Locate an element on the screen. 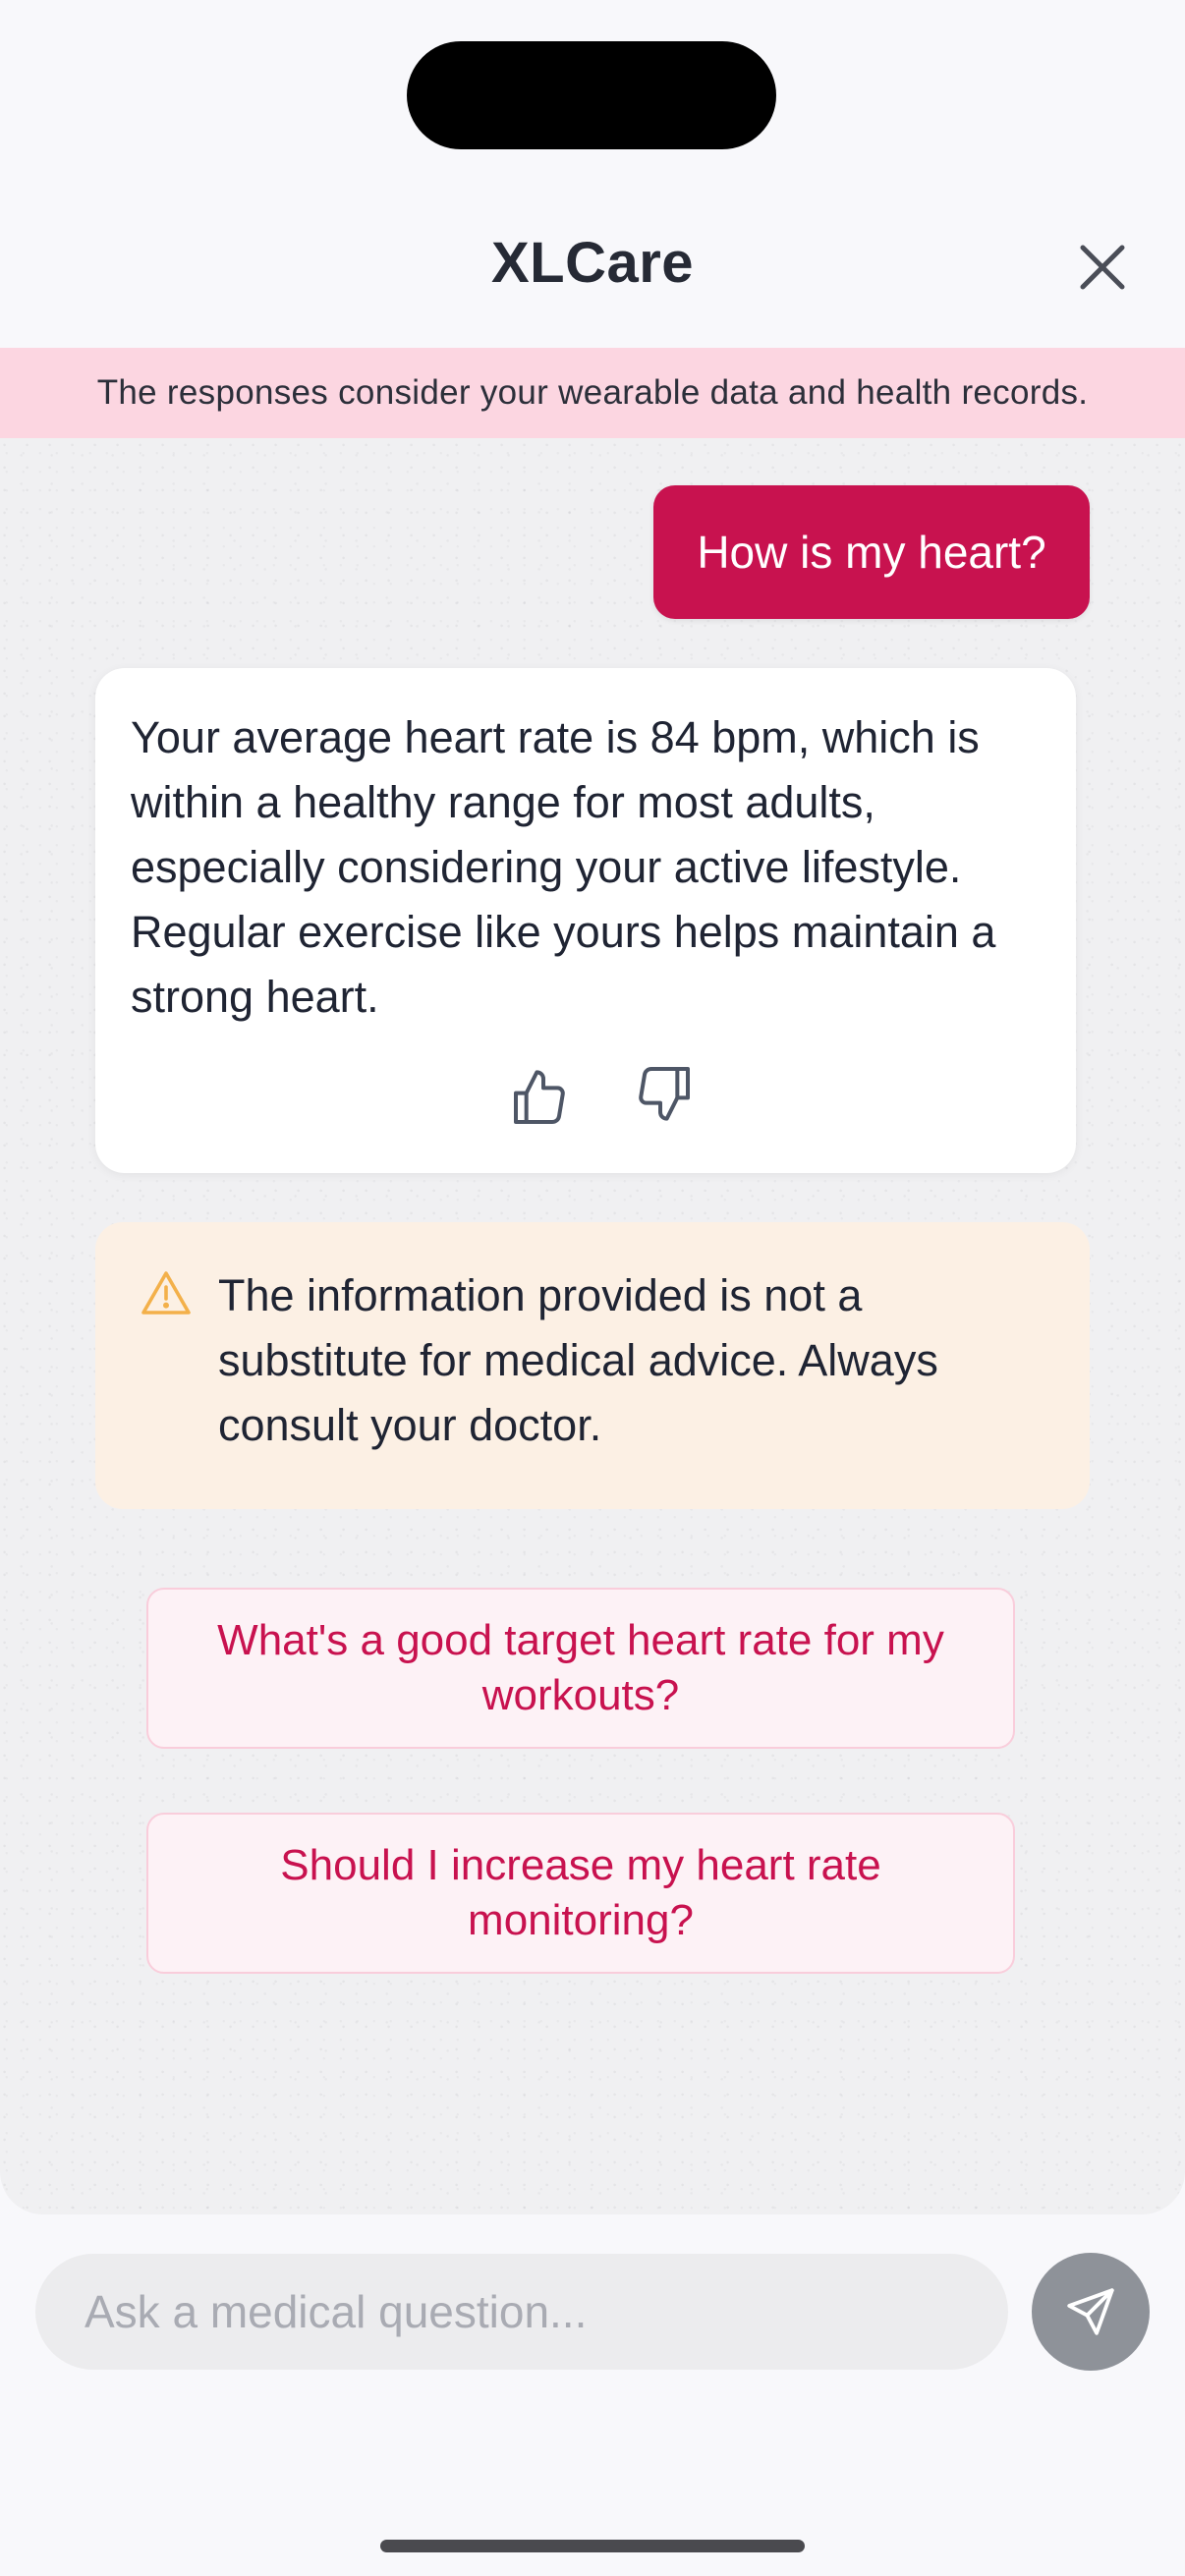  close-button is located at coordinates (1103, 267).